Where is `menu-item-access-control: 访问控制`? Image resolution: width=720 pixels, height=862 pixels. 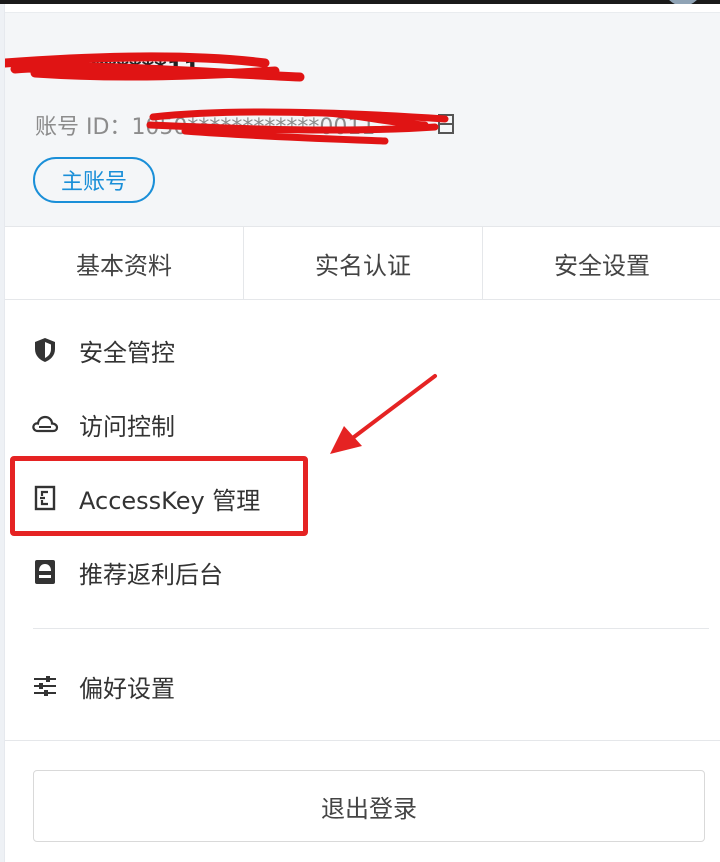 menu-item-access-control: 访问控制 is located at coordinates (103, 424).